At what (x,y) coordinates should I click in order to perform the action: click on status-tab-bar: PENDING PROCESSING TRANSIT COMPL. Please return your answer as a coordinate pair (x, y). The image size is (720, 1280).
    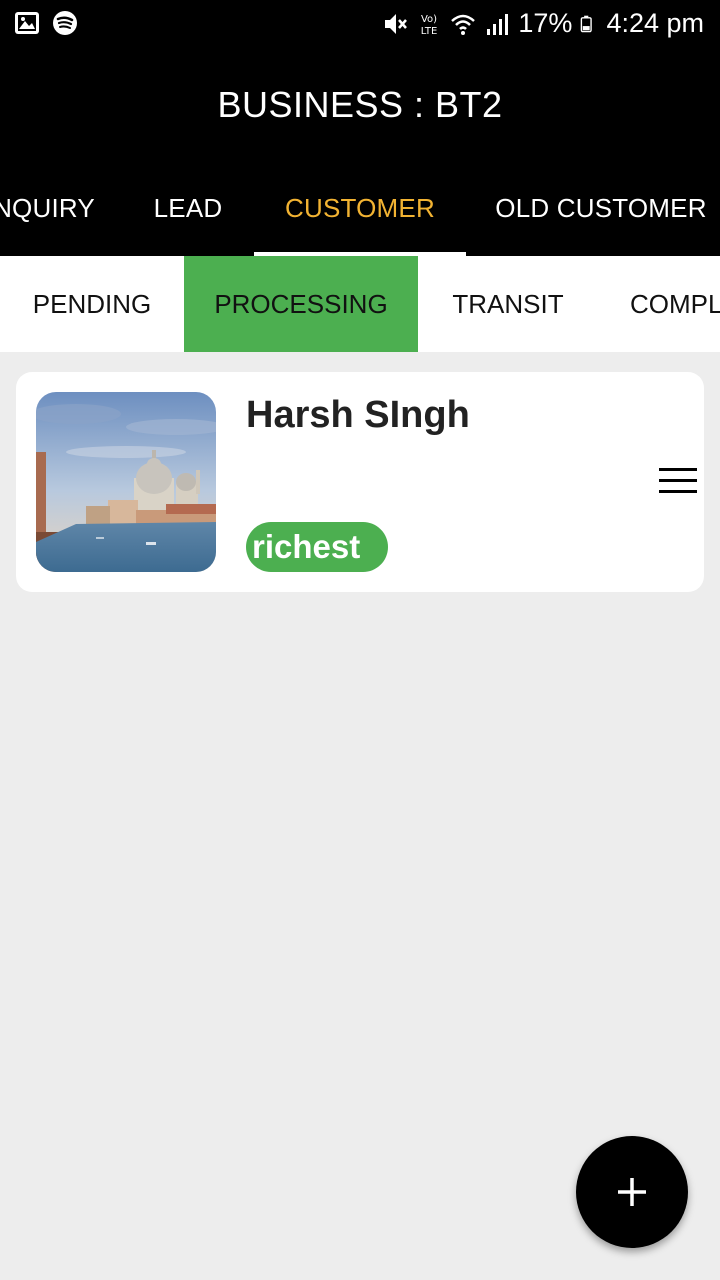
    Looking at the image, I should click on (360, 304).